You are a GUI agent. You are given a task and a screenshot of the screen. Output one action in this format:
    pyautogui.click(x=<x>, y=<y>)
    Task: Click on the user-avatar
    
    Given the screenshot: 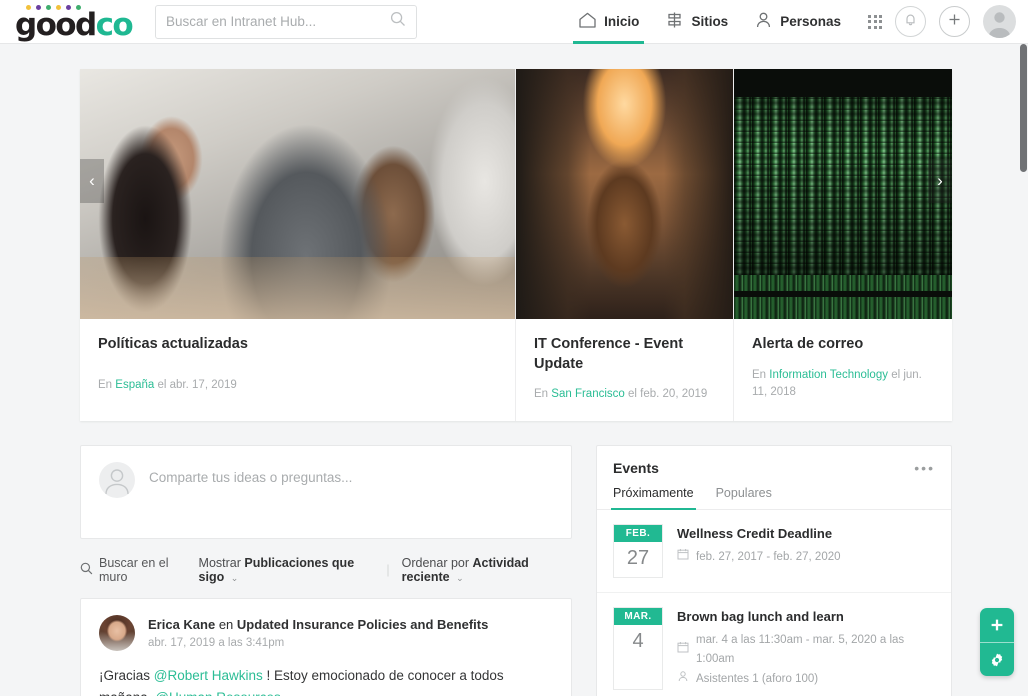 What is the action you would take?
    pyautogui.click(x=999, y=21)
    